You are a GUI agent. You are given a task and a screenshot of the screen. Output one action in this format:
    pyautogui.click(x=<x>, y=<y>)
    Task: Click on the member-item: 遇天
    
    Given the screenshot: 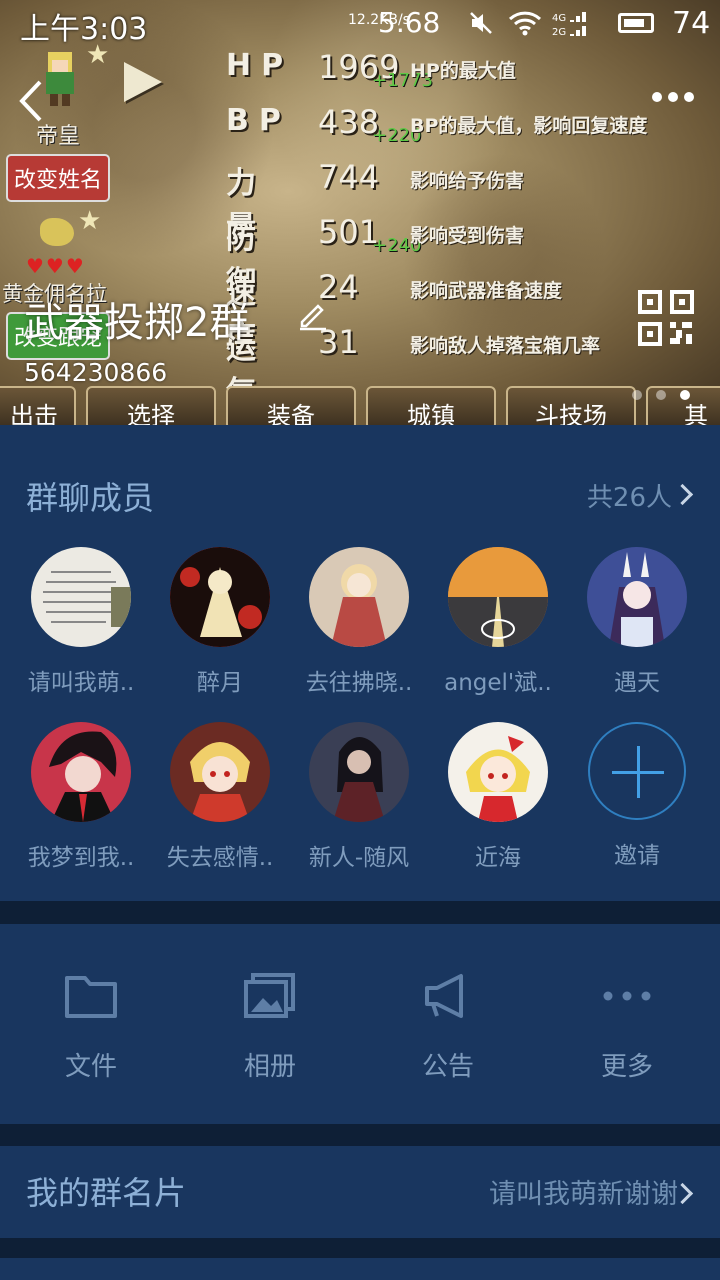 What is the action you would take?
    pyautogui.click(x=637, y=622)
    